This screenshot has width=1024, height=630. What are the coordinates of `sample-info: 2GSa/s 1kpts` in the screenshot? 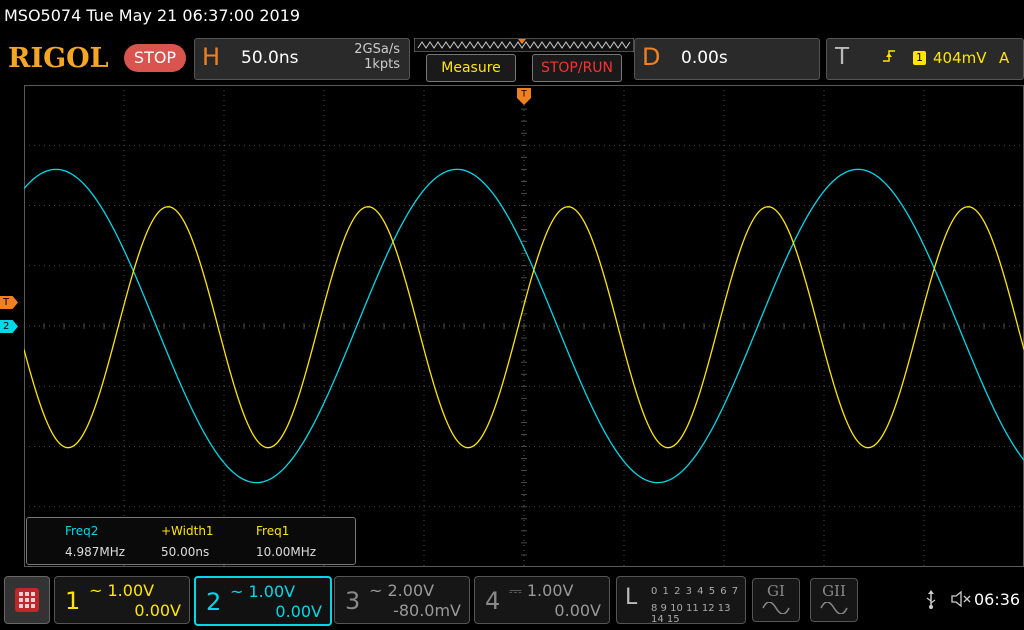 It's located at (377, 57).